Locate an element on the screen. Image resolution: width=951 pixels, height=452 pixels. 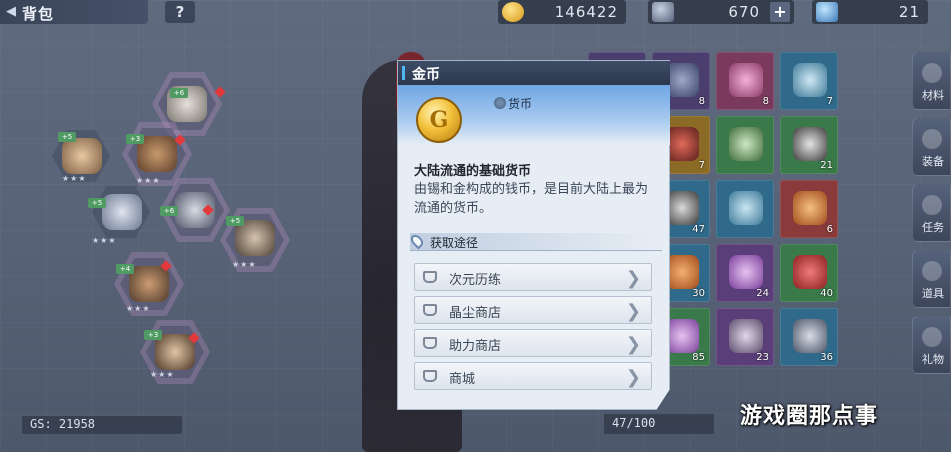
tab-gifts: 礼物 is located at coordinates (931, 345).